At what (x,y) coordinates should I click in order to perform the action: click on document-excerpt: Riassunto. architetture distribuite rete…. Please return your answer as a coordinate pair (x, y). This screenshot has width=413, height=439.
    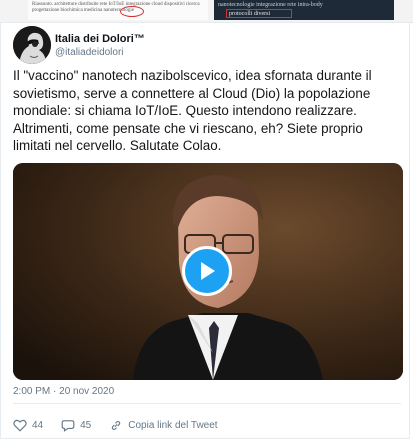
    Looking at the image, I should click on (118, 10).